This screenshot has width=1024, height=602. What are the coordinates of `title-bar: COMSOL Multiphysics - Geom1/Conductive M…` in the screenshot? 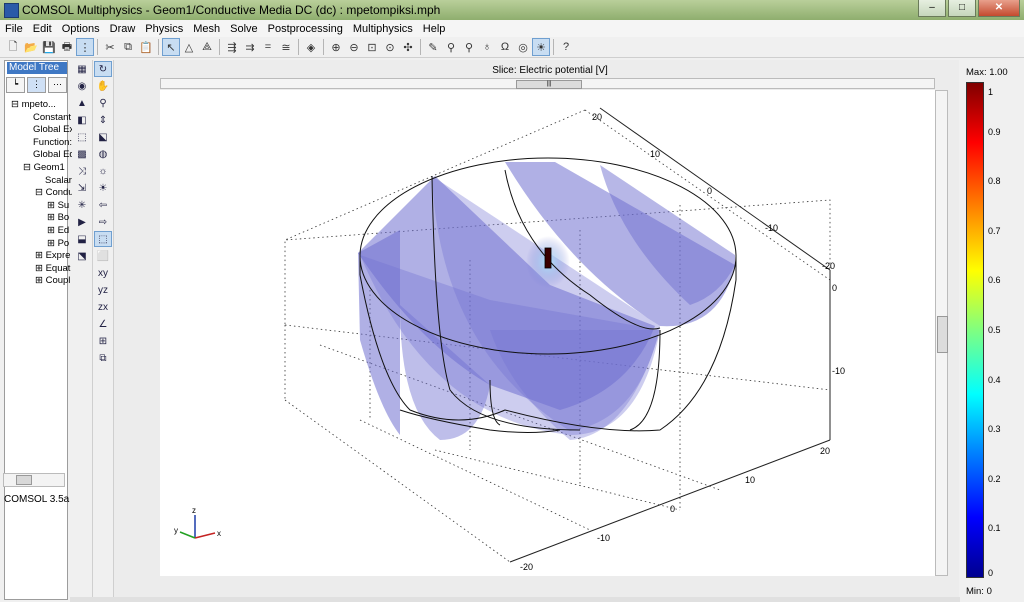 It's located at (512, 10).